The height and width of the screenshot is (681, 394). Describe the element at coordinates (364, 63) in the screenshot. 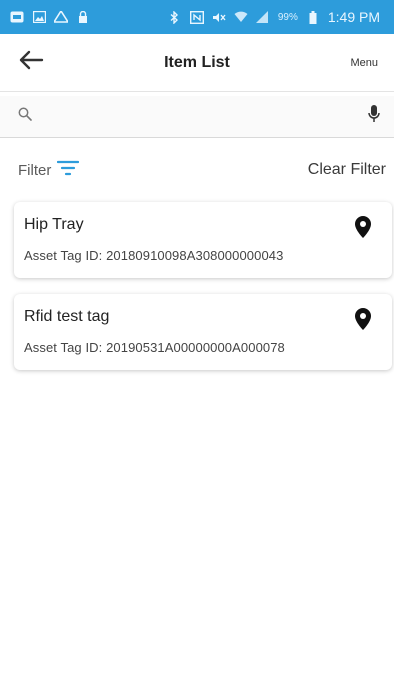

I see `menu-button: Menu` at that location.